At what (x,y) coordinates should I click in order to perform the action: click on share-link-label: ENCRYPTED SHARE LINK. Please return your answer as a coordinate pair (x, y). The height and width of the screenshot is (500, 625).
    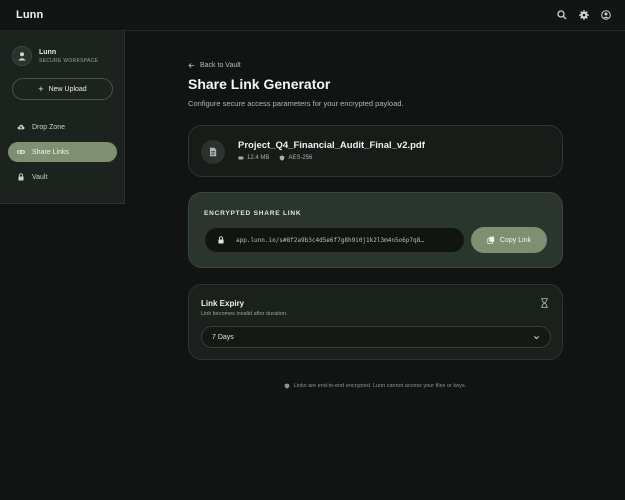
    Looking at the image, I should click on (253, 213).